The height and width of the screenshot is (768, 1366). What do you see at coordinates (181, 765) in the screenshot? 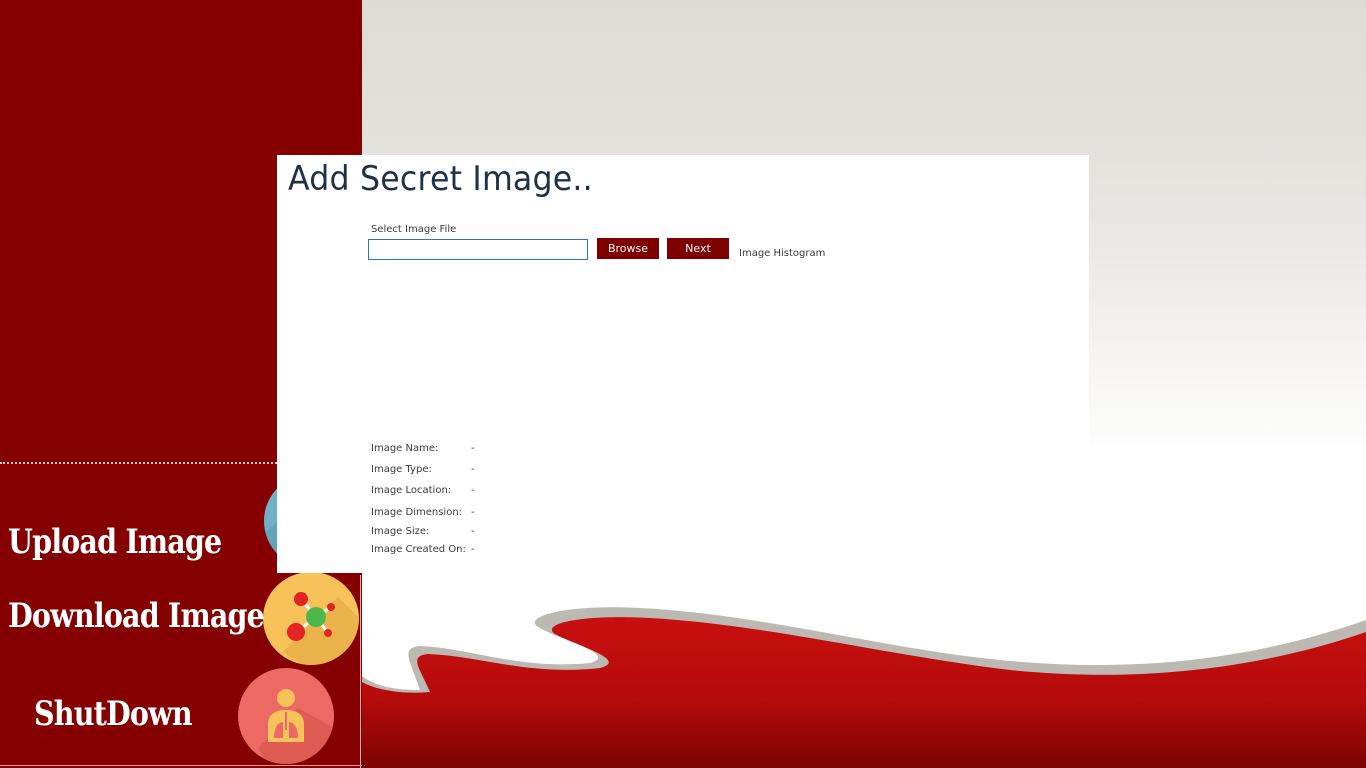
I see `sidebar-bottom-line` at bounding box center [181, 765].